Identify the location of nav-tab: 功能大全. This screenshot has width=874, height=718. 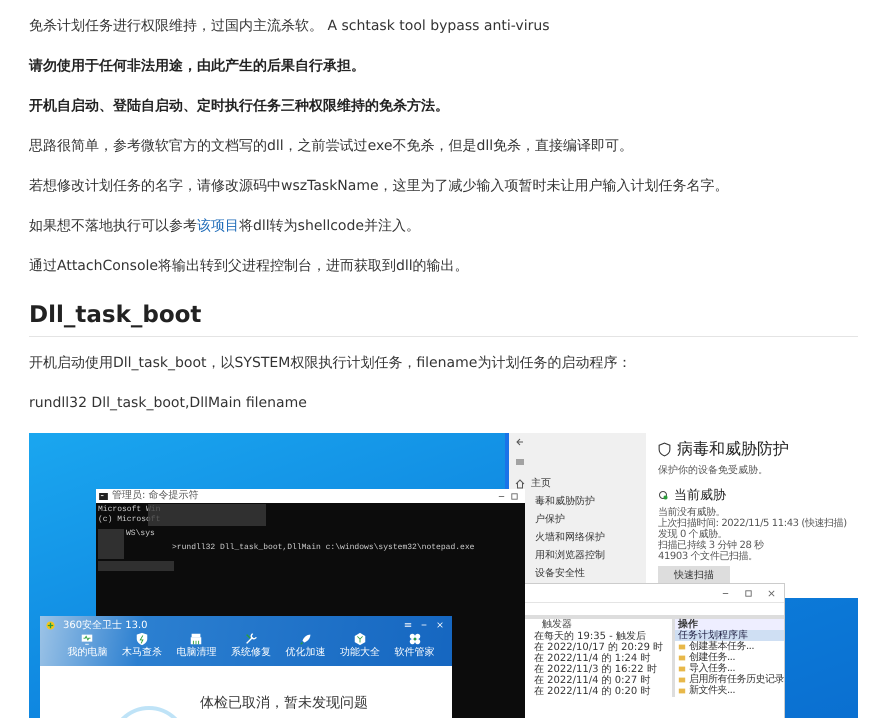
(360, 653).